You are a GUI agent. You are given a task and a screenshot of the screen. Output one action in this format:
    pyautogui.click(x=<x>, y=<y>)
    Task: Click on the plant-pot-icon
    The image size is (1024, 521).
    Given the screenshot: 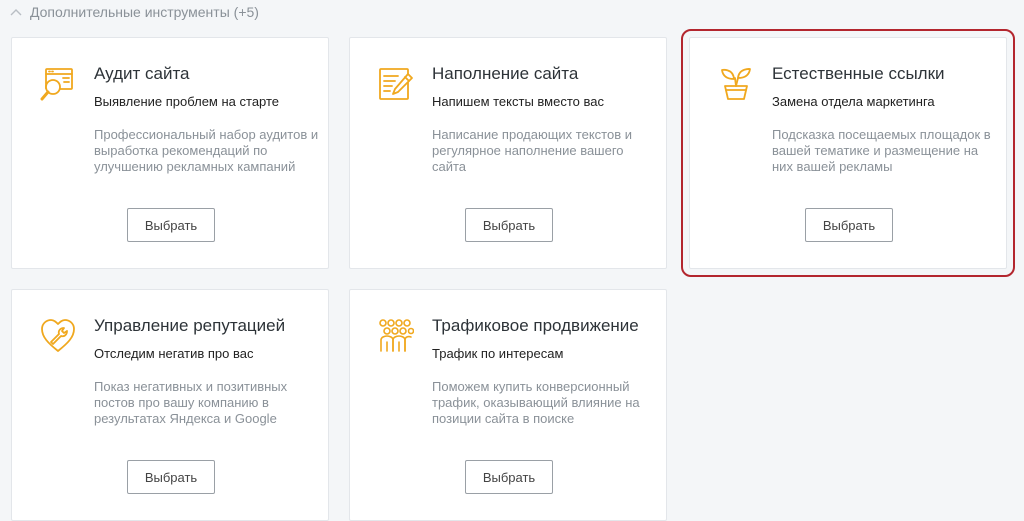 What is the action you would take?
    pyautogui.click(x=736, y=84)
    